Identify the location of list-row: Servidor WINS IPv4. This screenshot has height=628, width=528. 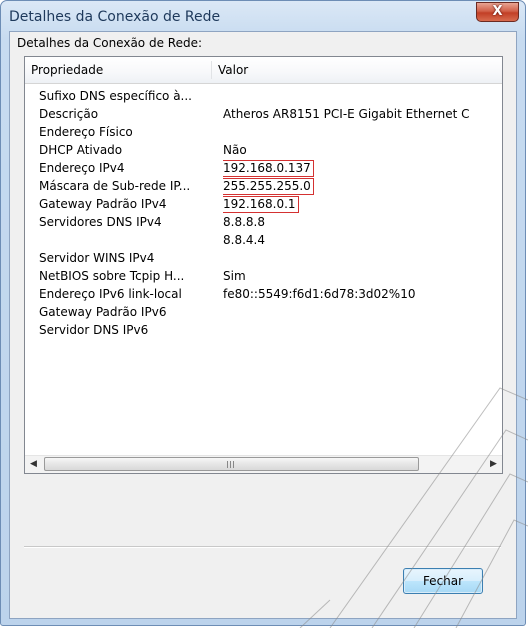
(263, 258).